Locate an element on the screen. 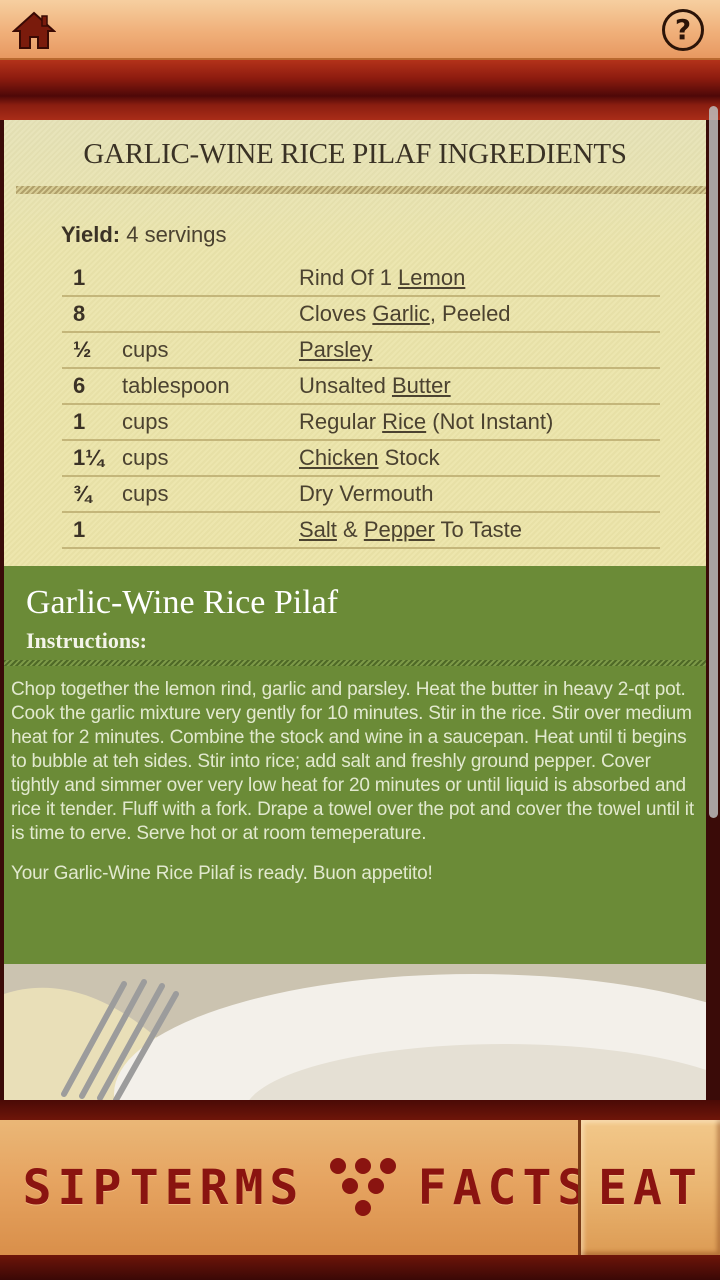 This screenshot has width=720, height=1280. grapes-icon is located at coordinates (363, 1187).